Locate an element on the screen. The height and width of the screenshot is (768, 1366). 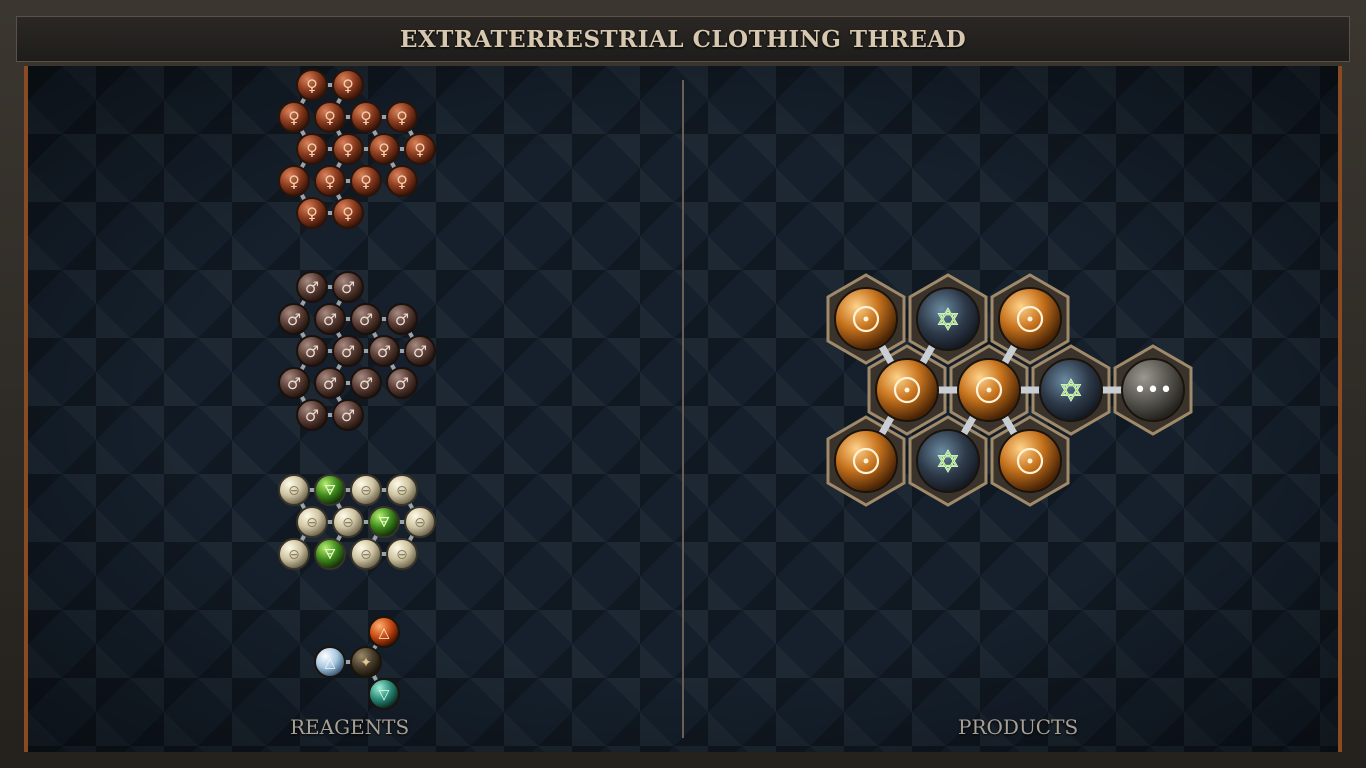
copper-reagent-molecule: ♀ ♀ ♀ ♀ ♀ ♀ ♀ ♀ ♀ ♀ ♀ ♀ ♀ ♀ ♀ ♀ is located at coordinates (357, 149).